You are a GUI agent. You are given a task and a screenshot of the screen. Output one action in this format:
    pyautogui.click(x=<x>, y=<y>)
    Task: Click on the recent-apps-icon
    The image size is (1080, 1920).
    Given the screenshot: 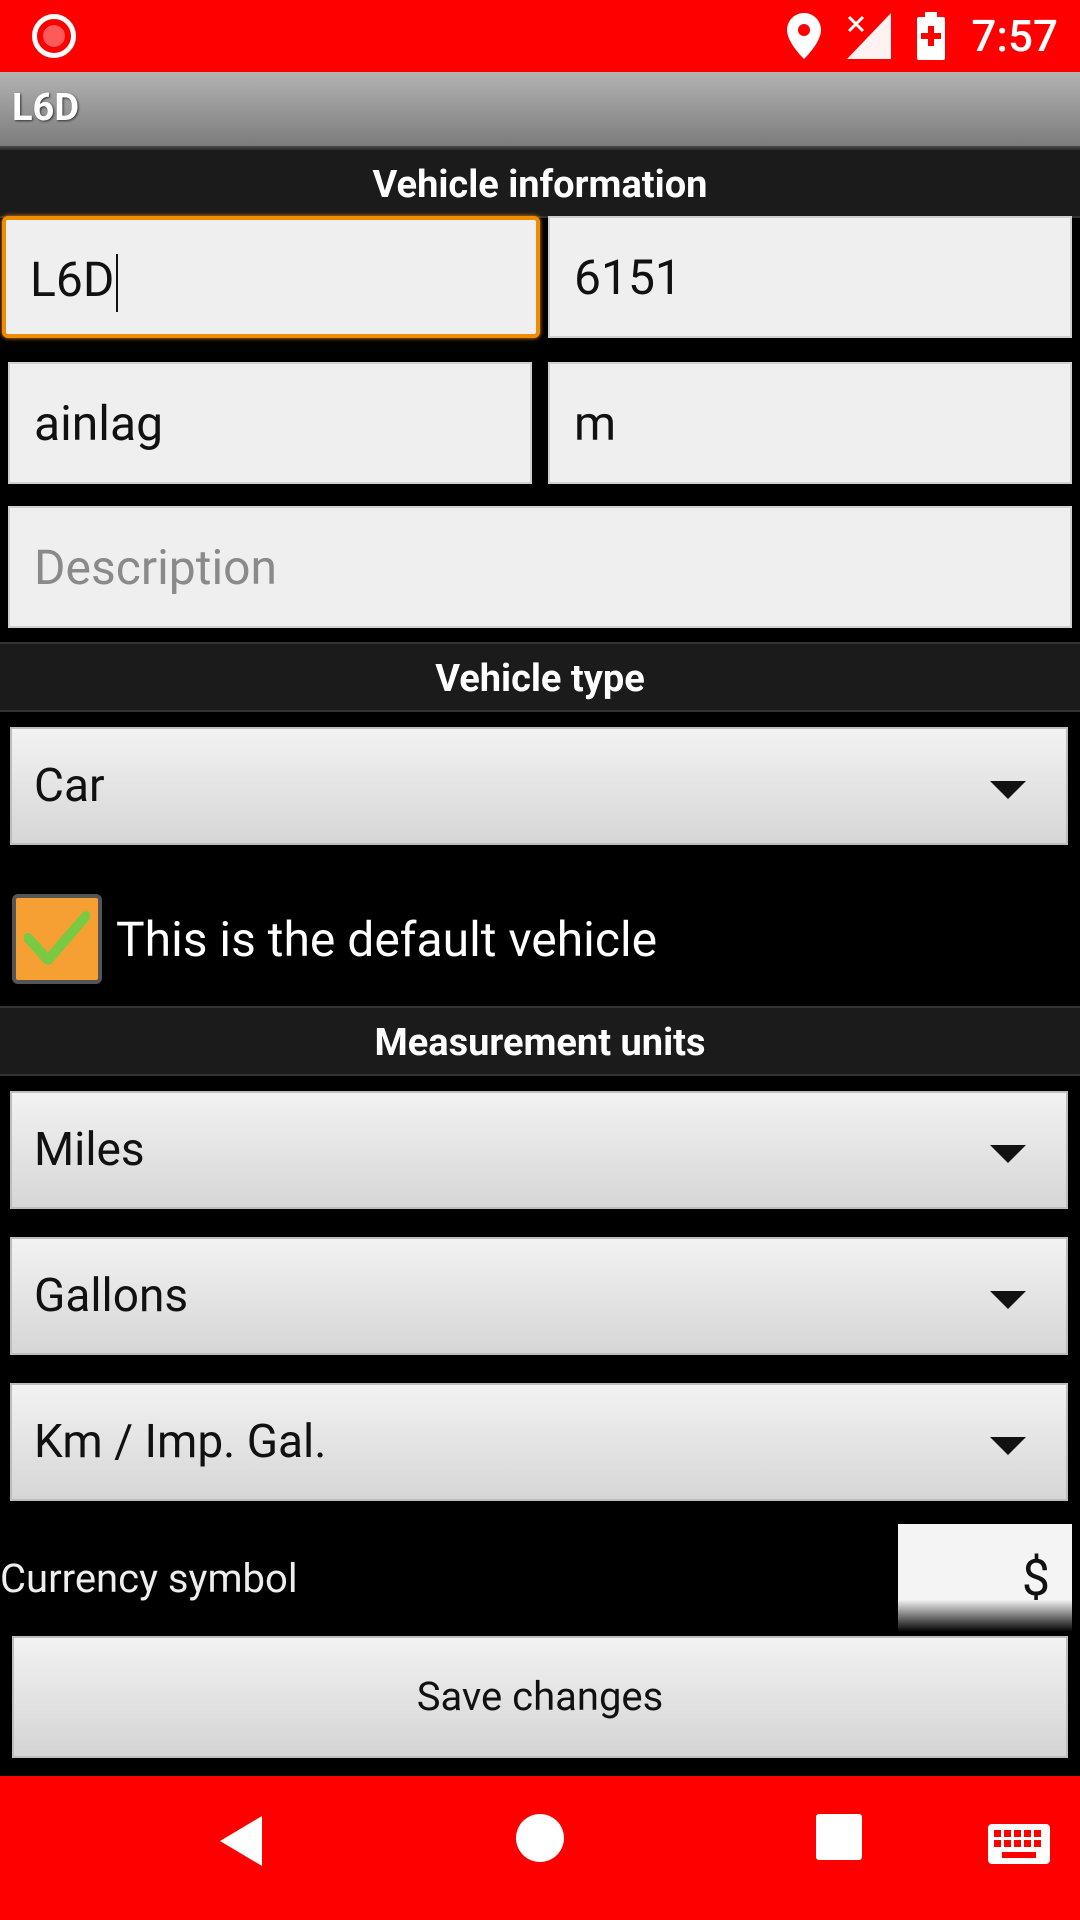 What is the action you would take?
    pyautogui.click(x=839, y=1839)
    